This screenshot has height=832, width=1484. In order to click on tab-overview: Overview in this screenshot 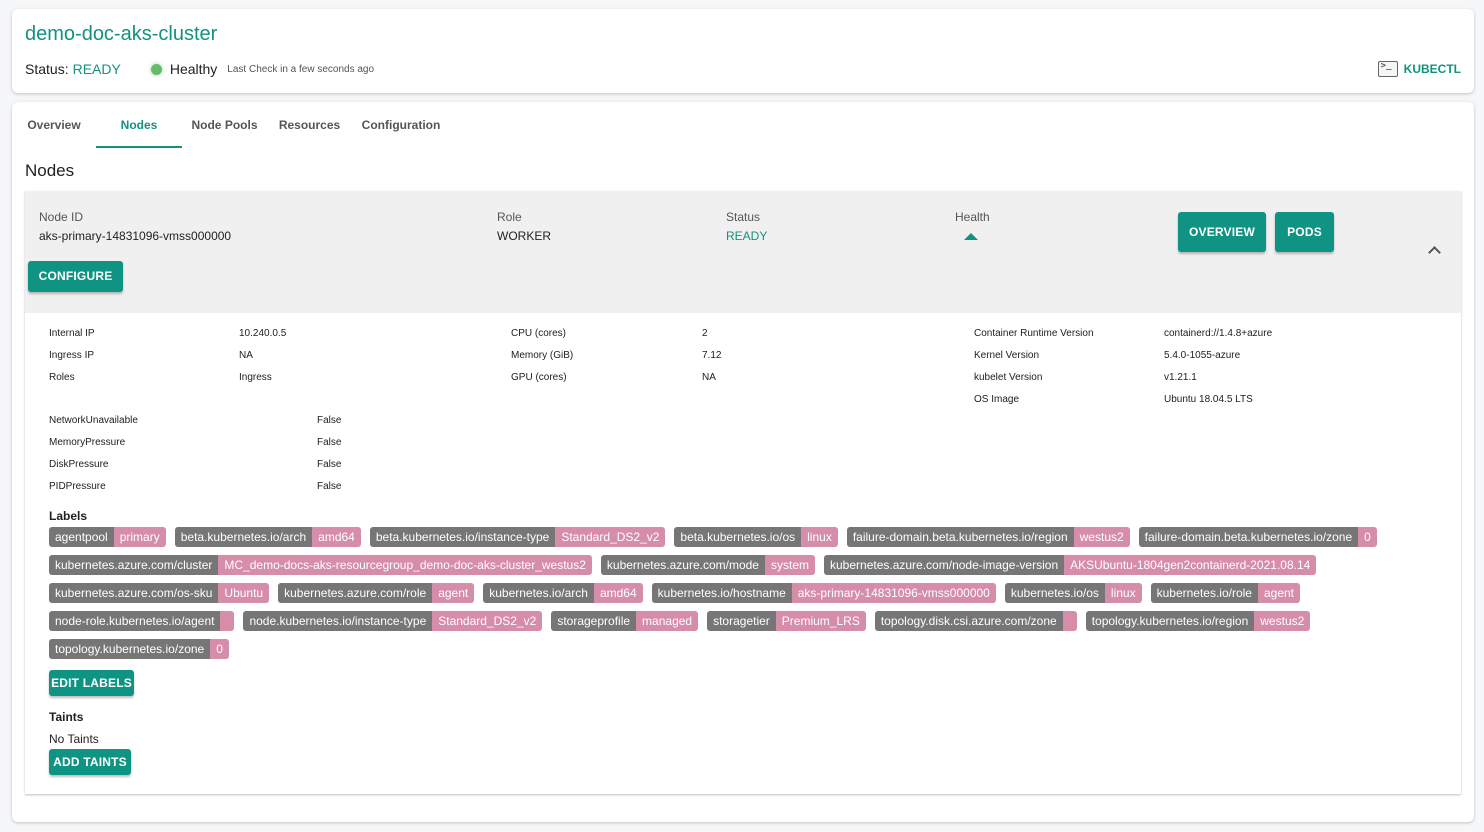, I will do `click(54, 125)`.